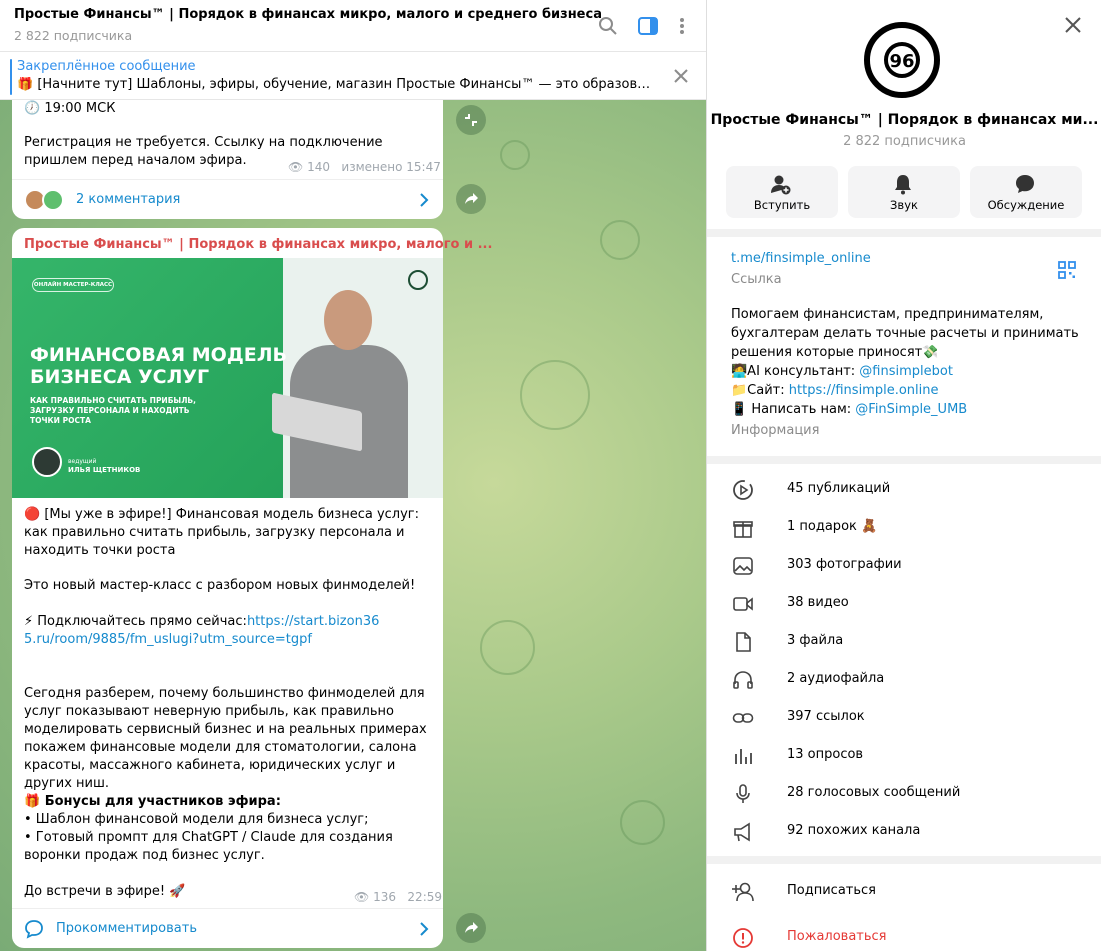  What do you see at coordinates (73, 35) in the screenshot?
I see `chat-subscriber-count: 2 822 подписчика` at bounding box center [73, 35].